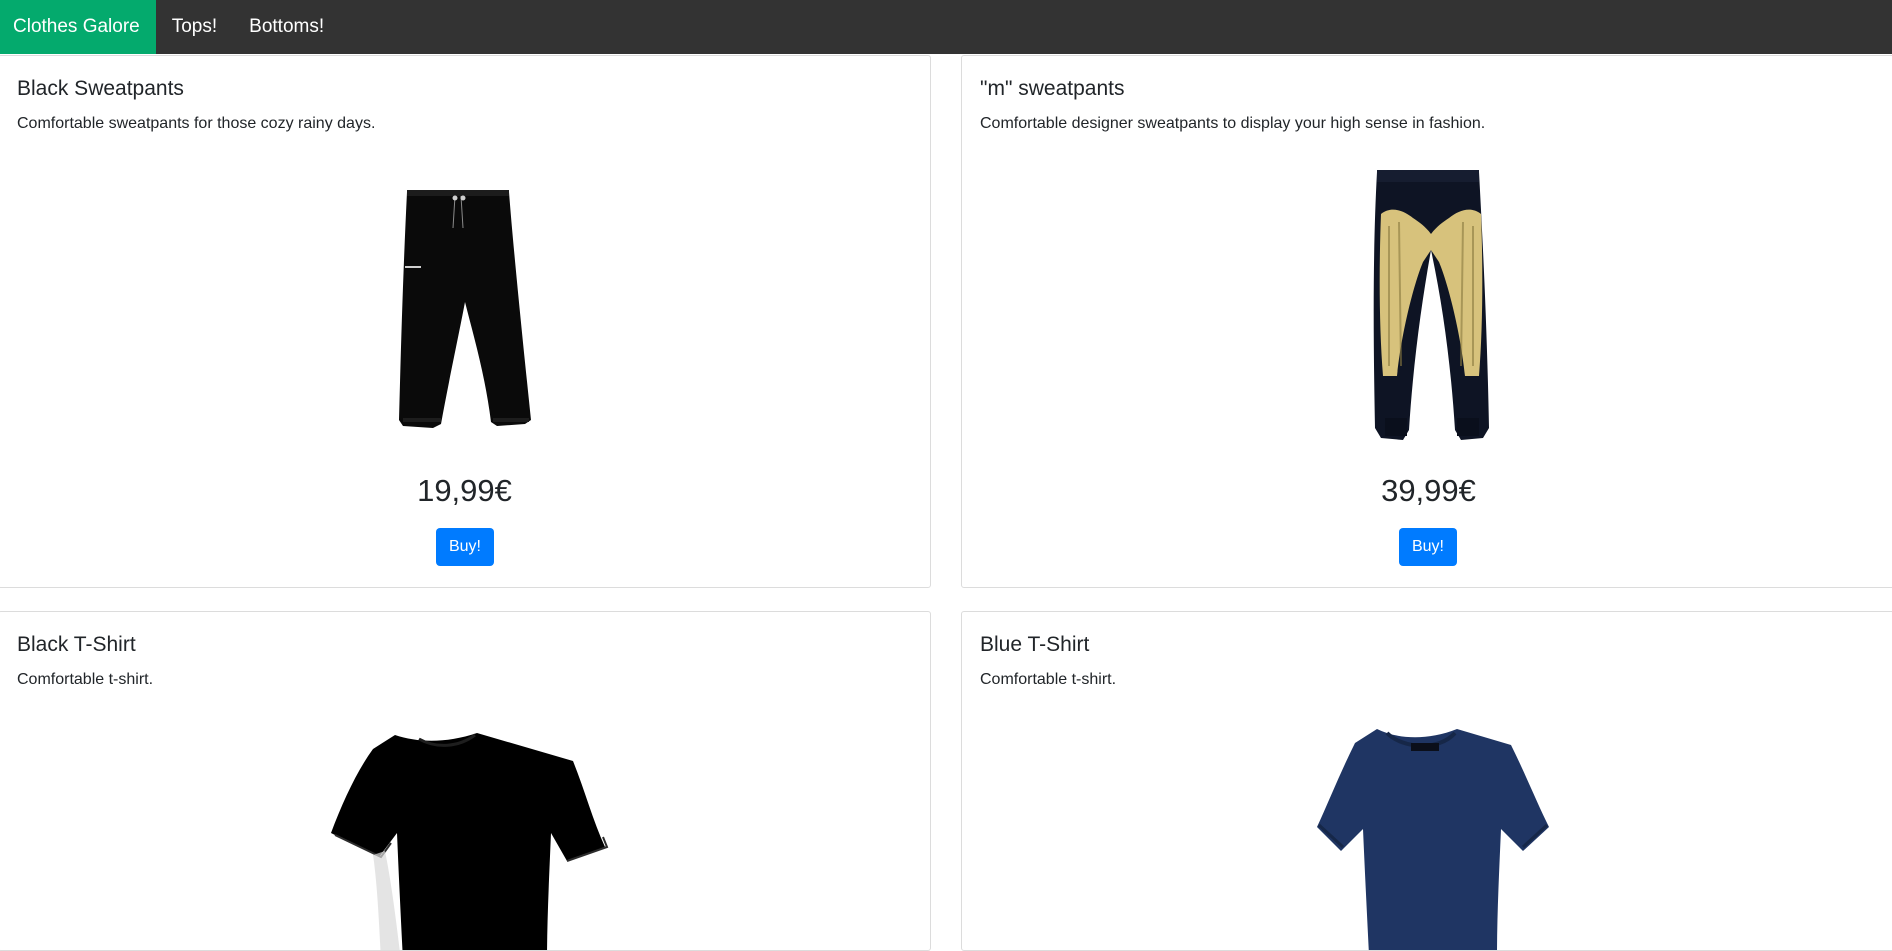 This screenshot has height=951, width=1892. I want to click on black-tshirt-image, so click(470, 841).